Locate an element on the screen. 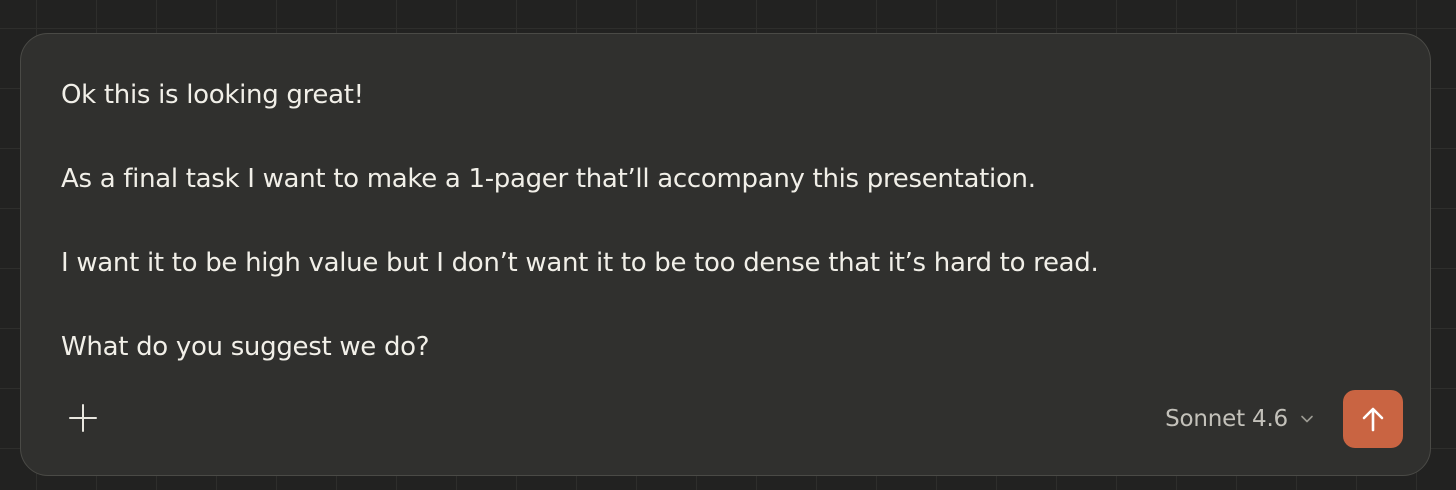 The height and width of the screenshot is (490, 1456). message-line: What do you suggest we do? is located at coordinates (245, 347).